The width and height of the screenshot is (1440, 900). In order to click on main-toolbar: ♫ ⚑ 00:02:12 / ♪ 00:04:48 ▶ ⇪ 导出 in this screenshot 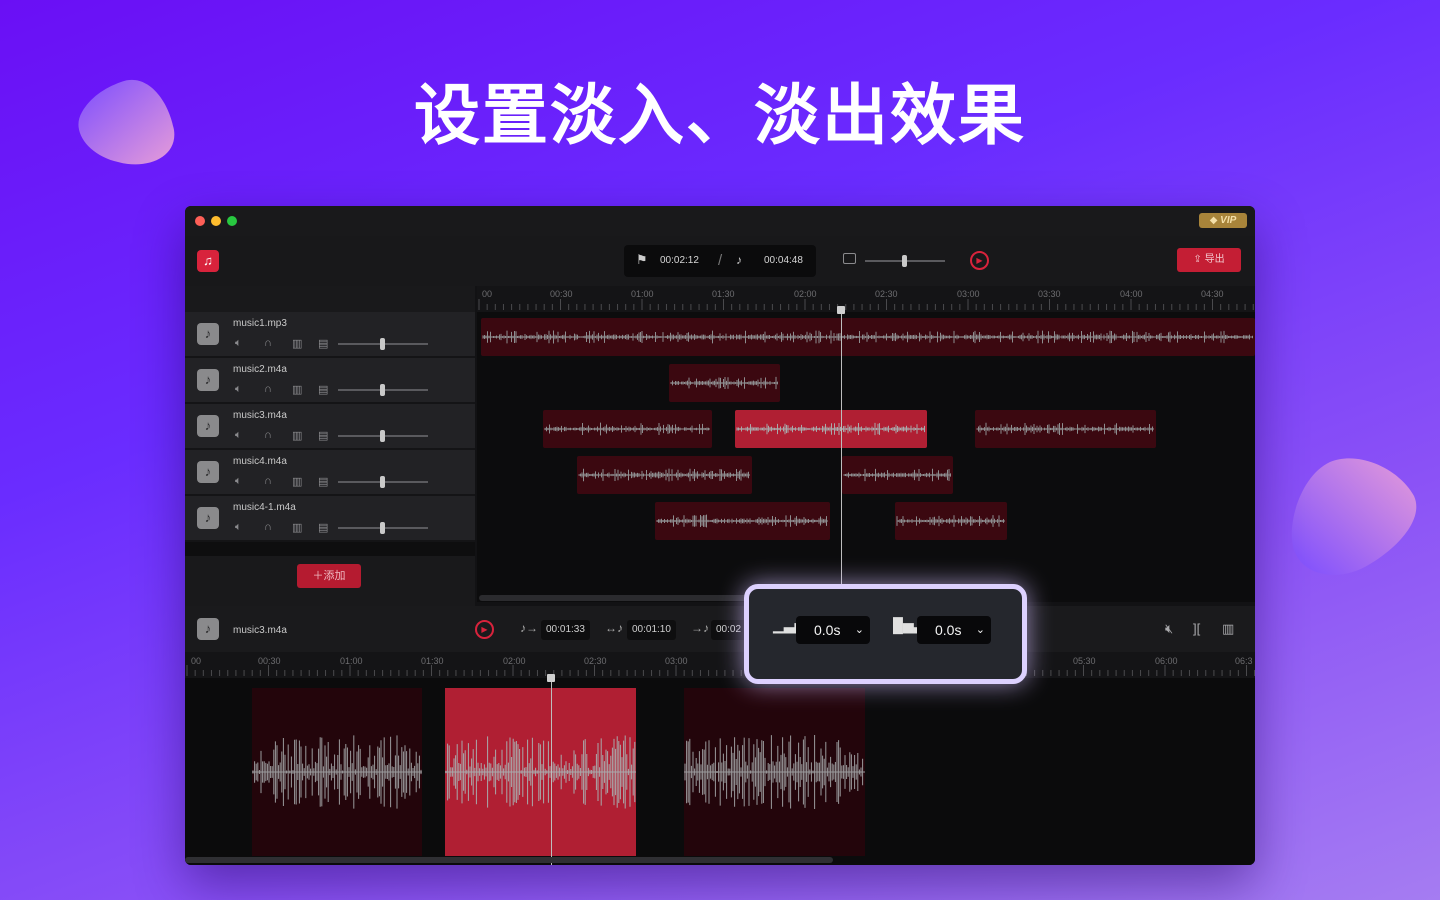, I will do `click(720, 261)`.